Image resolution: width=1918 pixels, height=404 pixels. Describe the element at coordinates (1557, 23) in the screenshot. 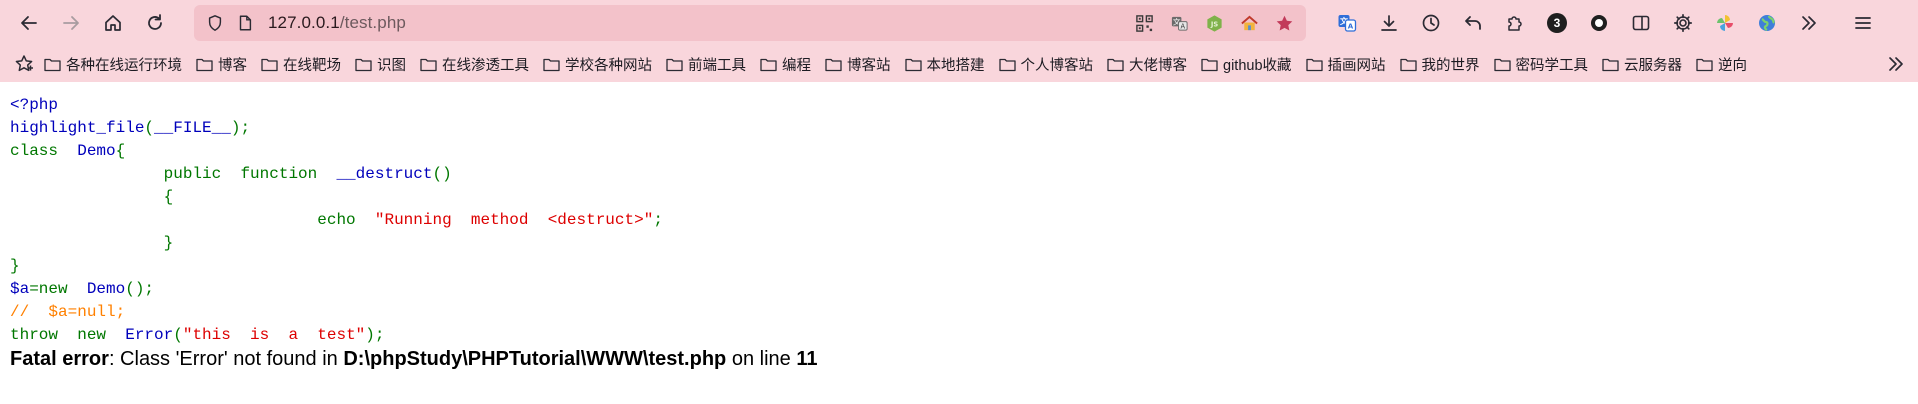

I see `notification-count-button: 3` at that location.